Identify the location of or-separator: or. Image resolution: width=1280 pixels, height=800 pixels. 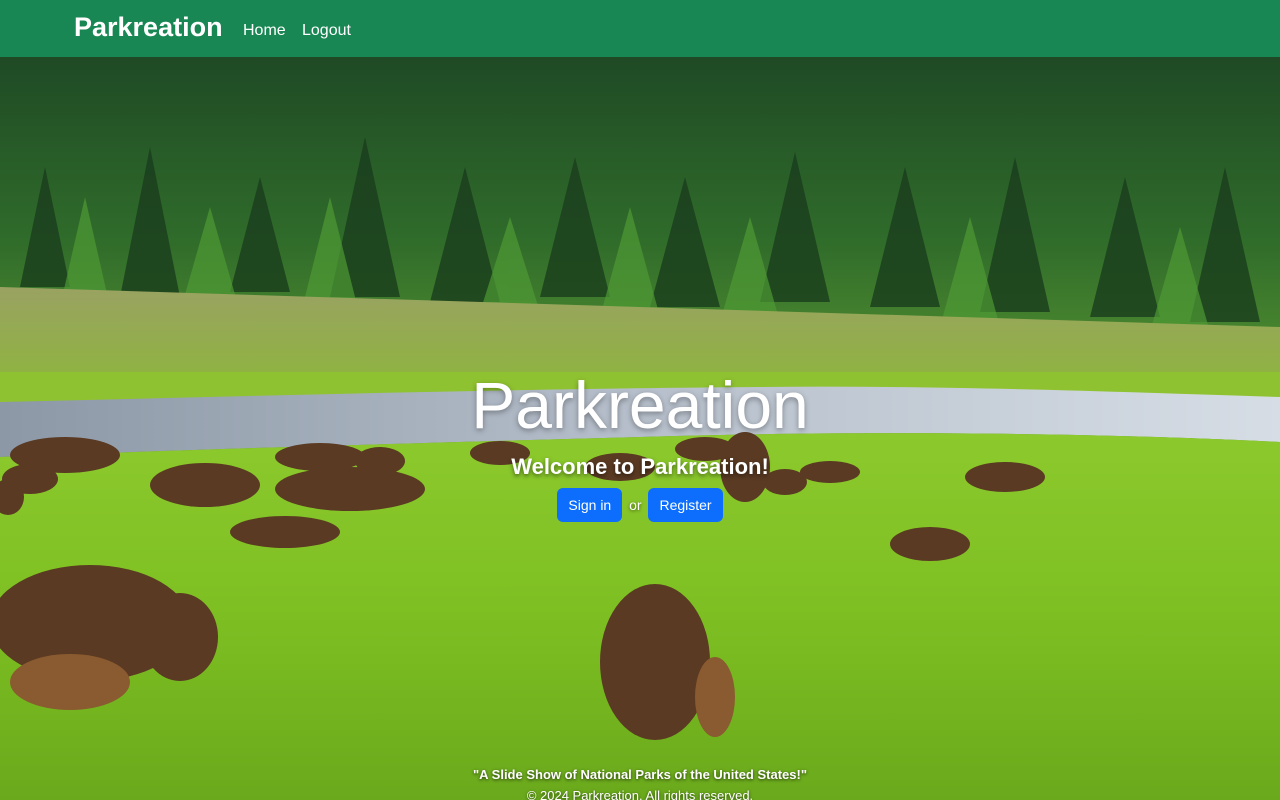
(635, 505).